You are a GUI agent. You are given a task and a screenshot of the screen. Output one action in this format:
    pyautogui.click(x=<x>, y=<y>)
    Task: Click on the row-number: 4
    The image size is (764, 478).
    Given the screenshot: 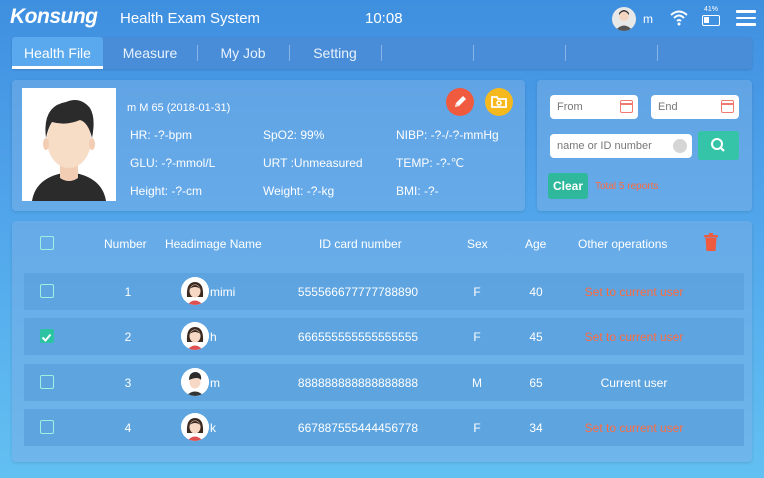 What is the action you would take?
    pyautogui.click(x=128, y=428)
    